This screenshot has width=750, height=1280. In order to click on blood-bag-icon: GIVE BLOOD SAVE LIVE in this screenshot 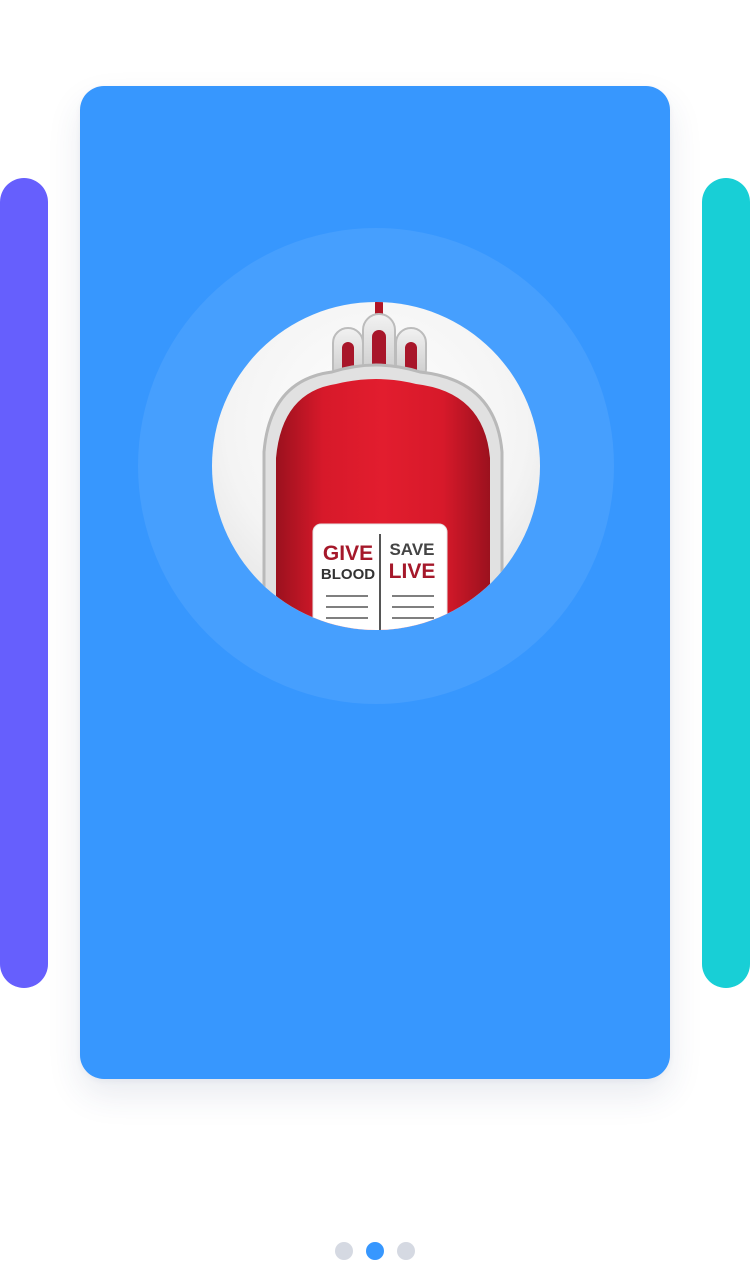, I will do `click(376, 466)`.